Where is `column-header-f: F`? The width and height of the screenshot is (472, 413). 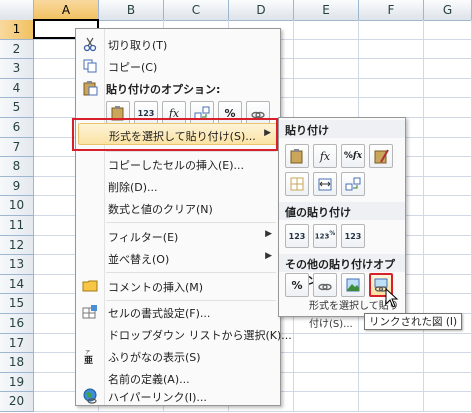
column-header-f: F is located at coordinates (391, 10).